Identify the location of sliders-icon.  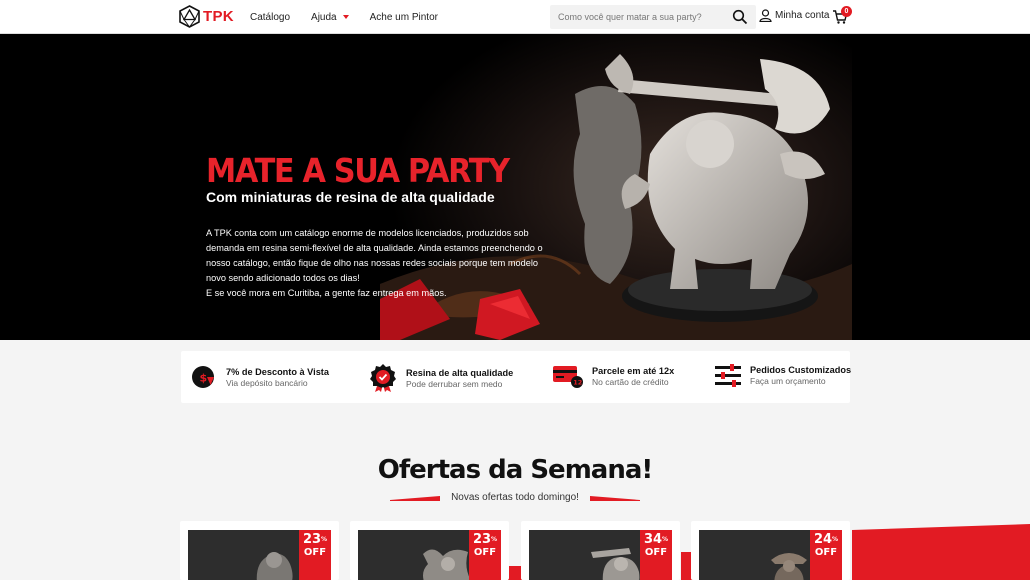
(728, 375).